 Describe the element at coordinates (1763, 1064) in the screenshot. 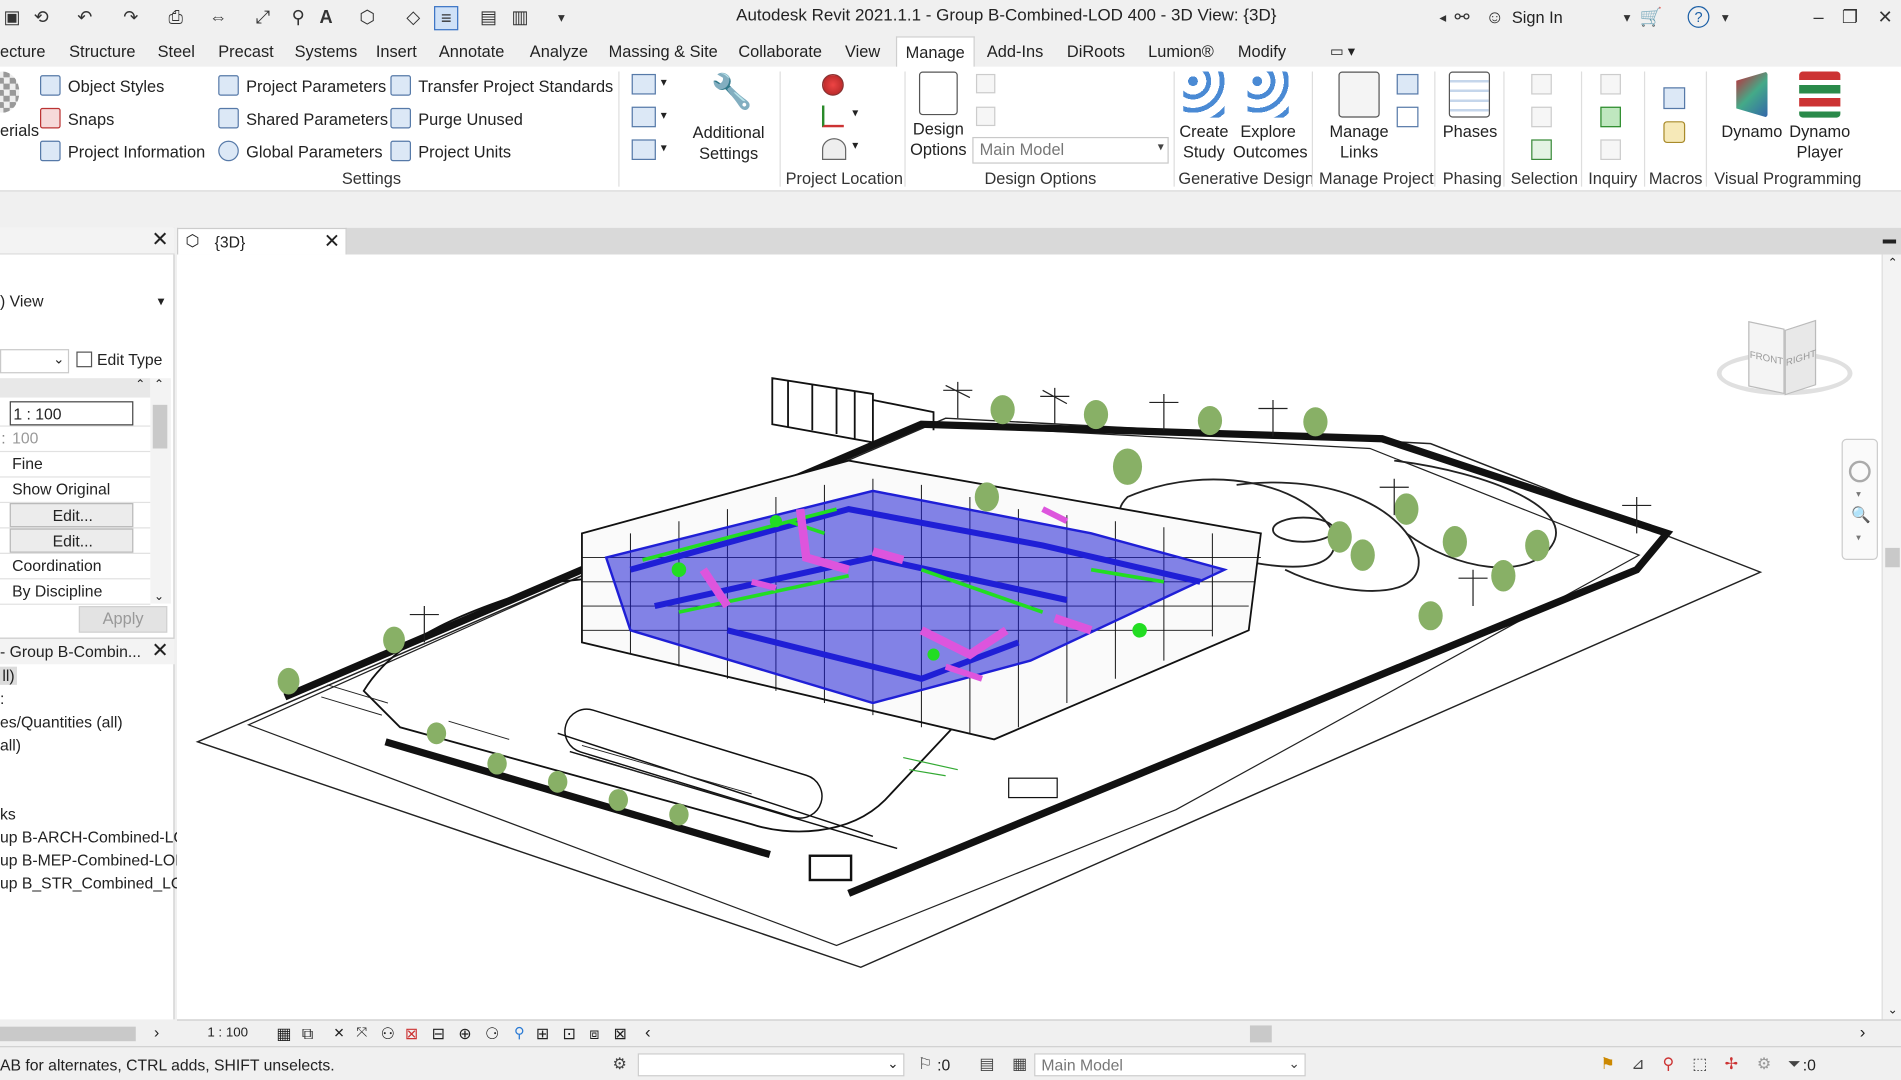

I see `background-processes-icon: ⚙` at that location.